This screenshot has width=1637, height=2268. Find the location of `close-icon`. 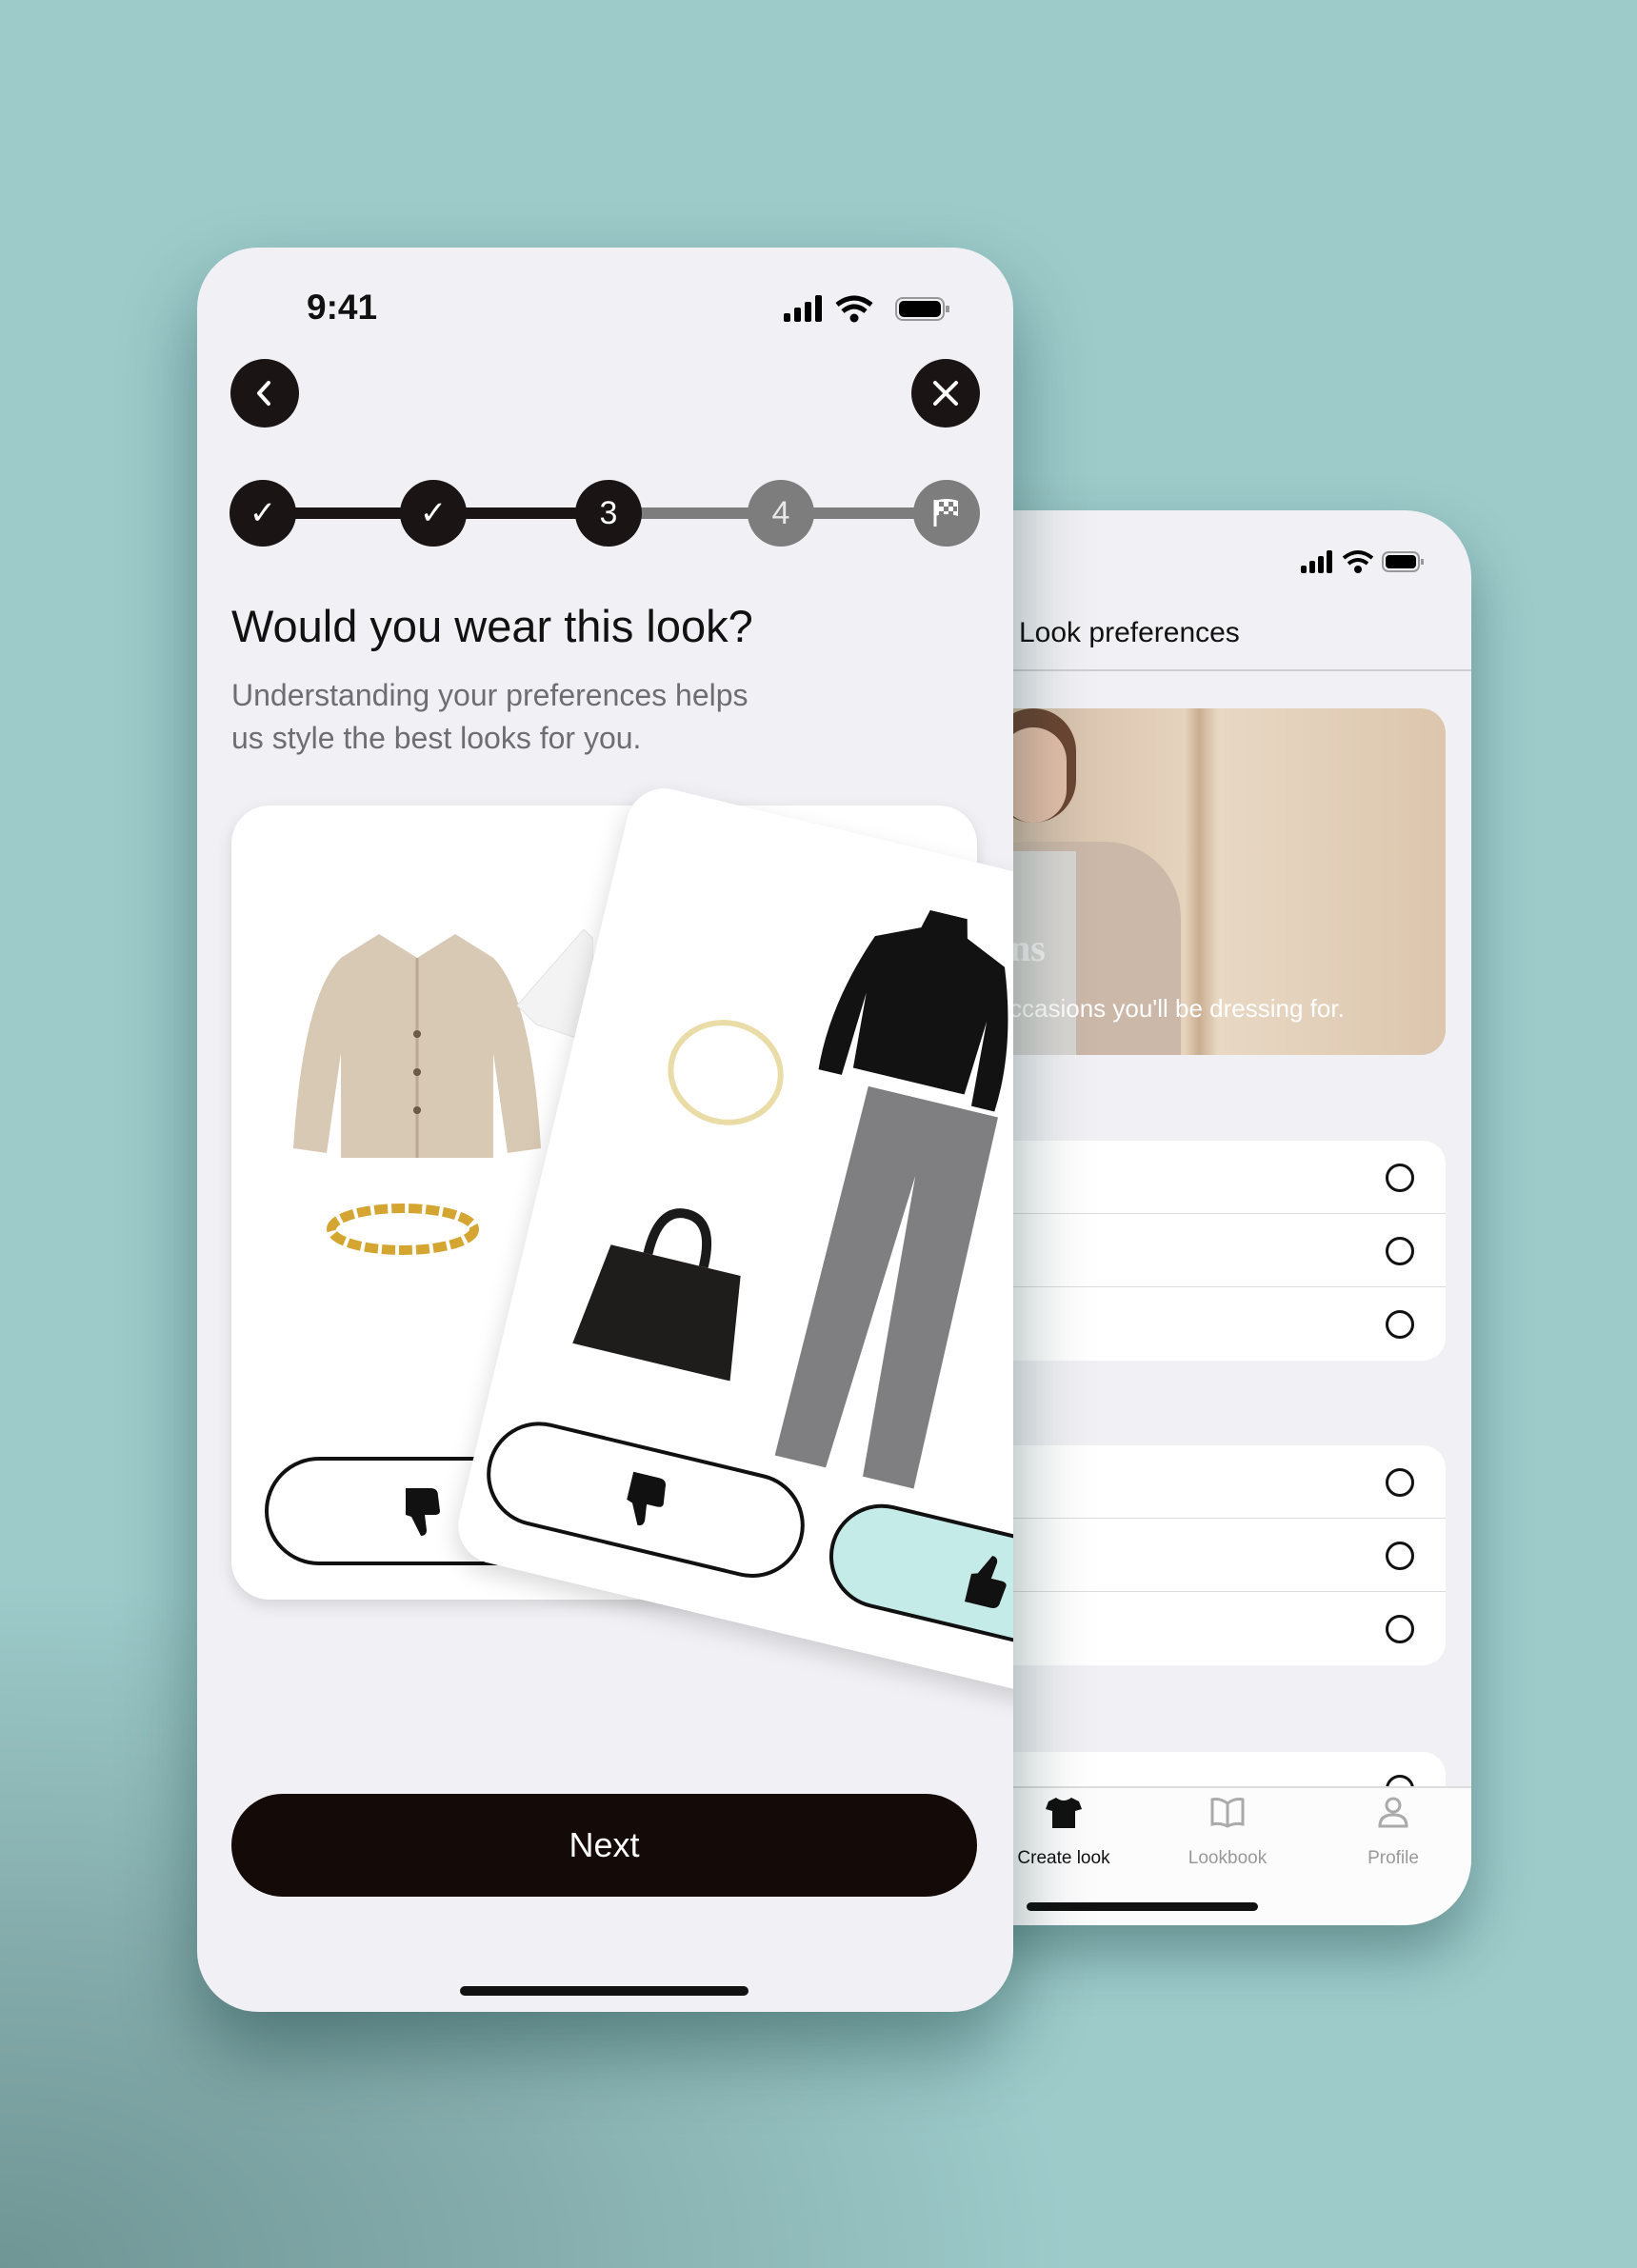

close-icon is located at coordinates (945, 393).